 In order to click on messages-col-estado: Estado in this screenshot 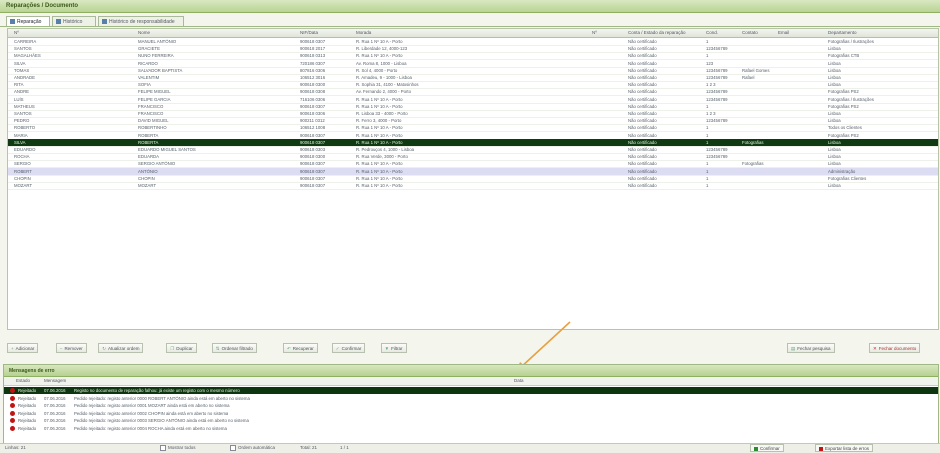, I will do `click(23, 380)`.